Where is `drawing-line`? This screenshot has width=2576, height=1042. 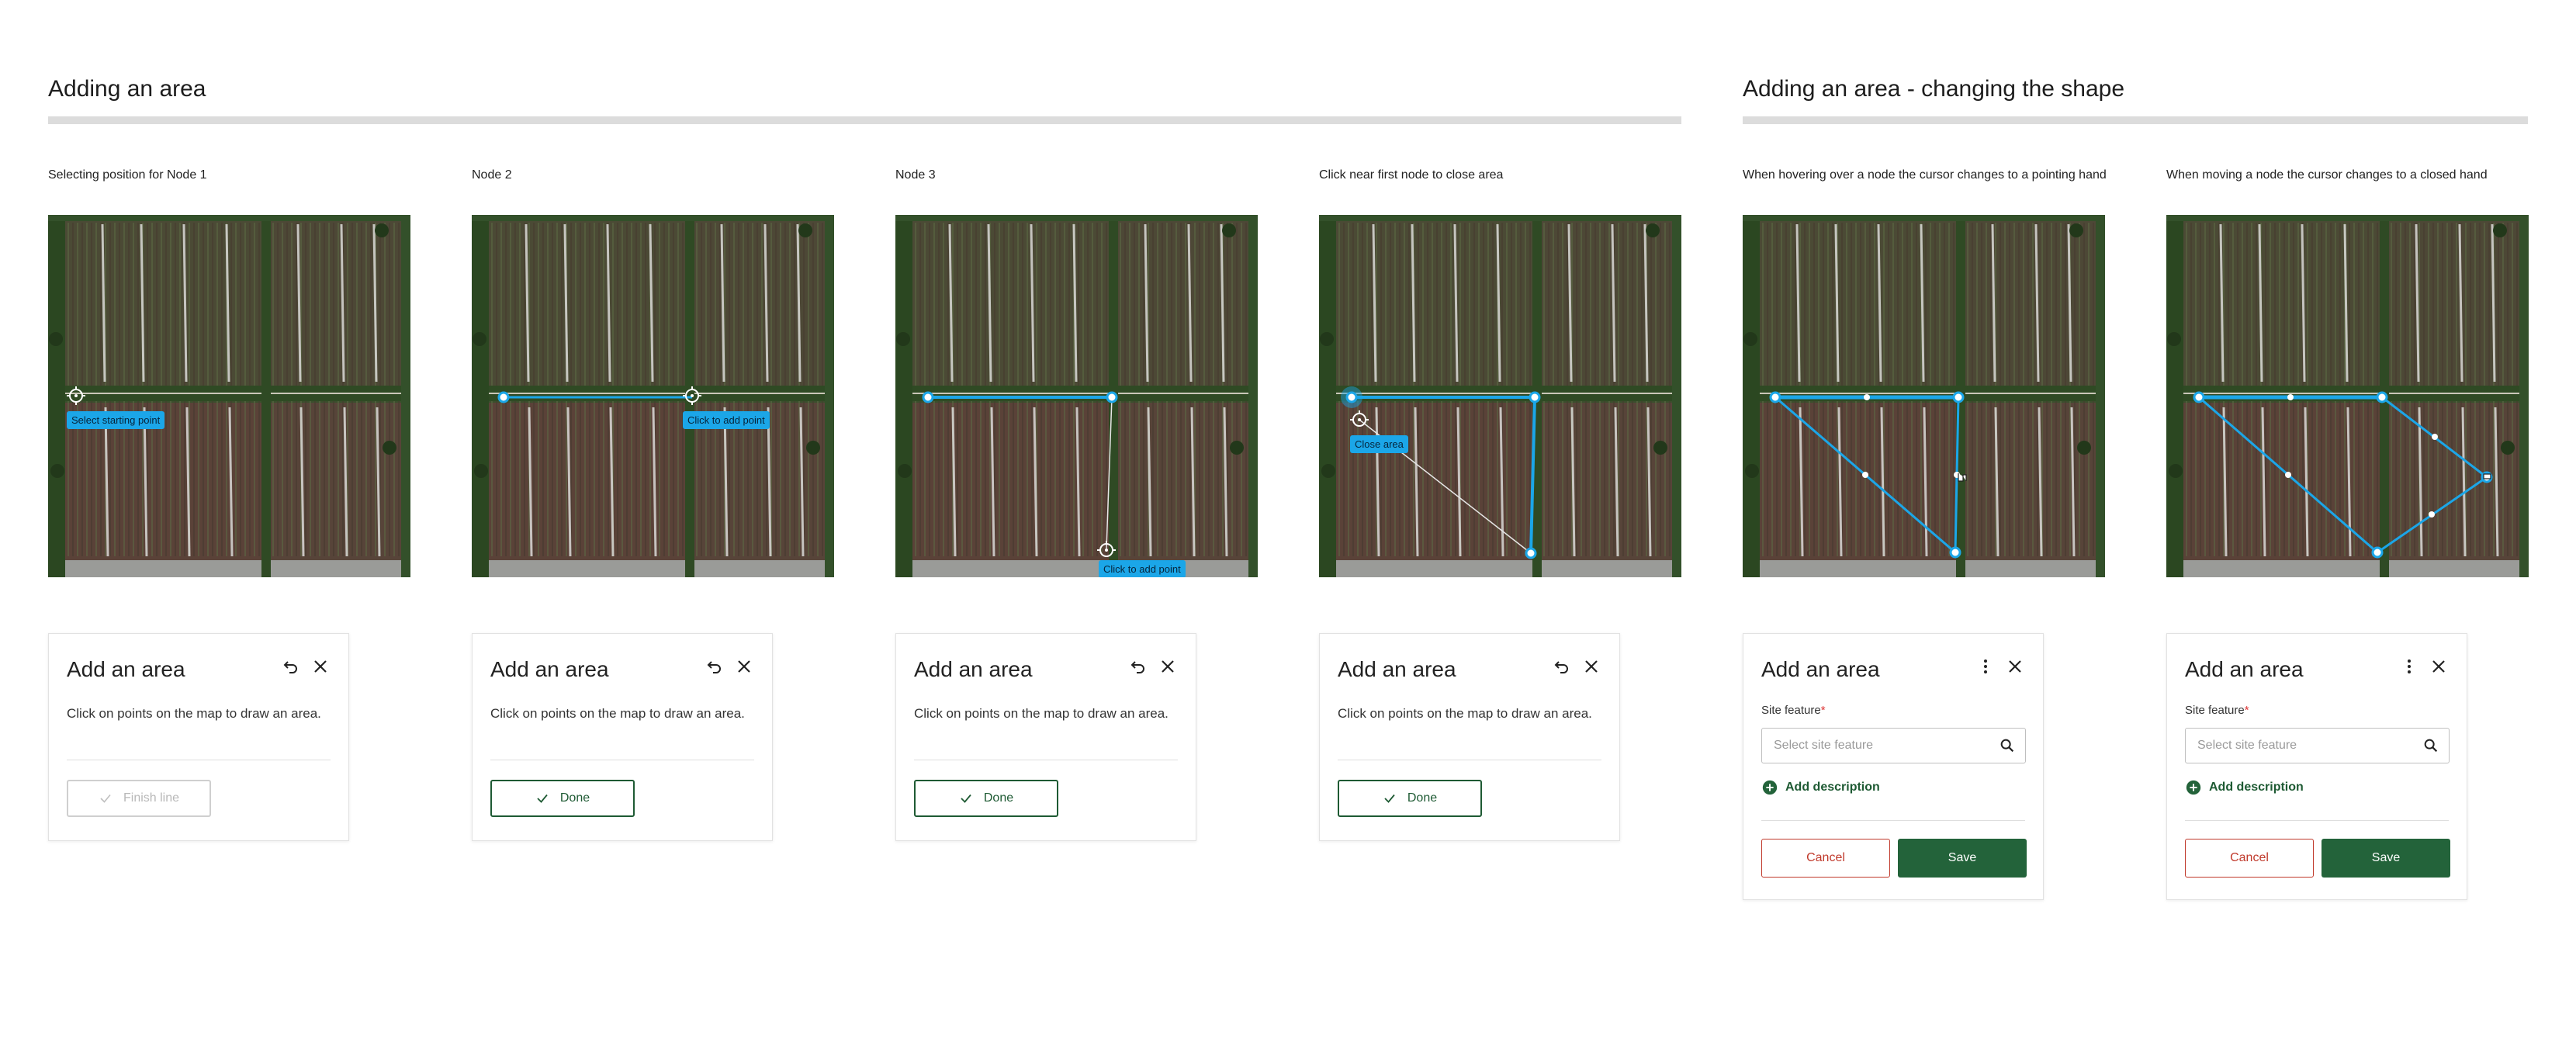 drawing-line is located at coordinates (1109, 472).